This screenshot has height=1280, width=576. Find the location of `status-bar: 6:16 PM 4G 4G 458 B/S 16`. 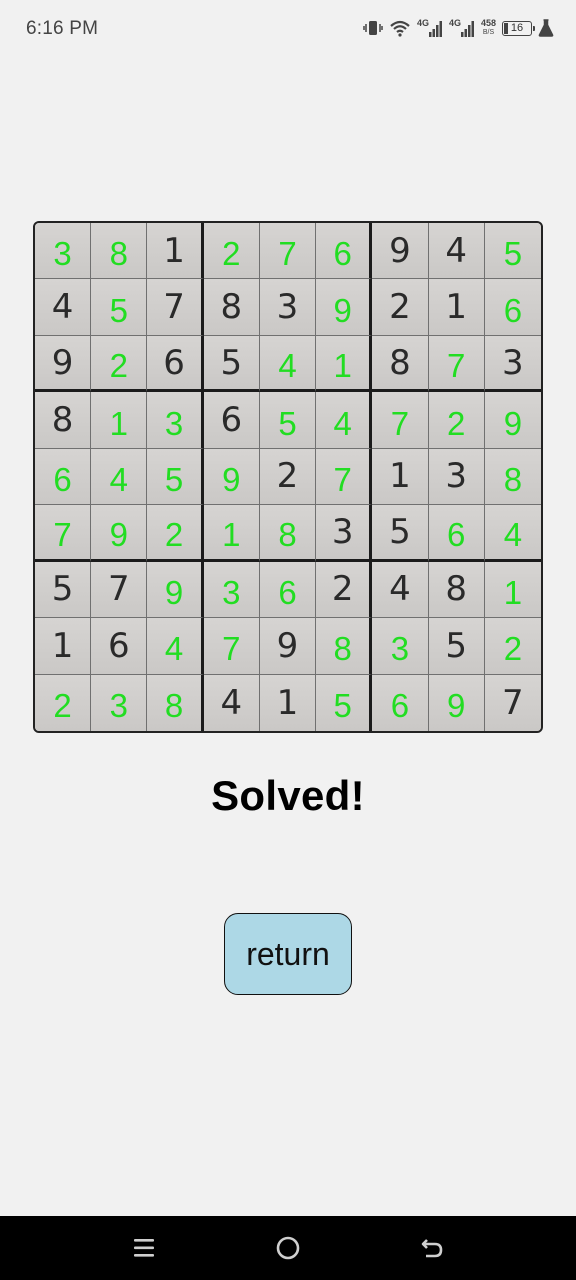

status-bar: 6:16 PM 4G 4G 458 B/S 16 is located at coordinates (288, 29).